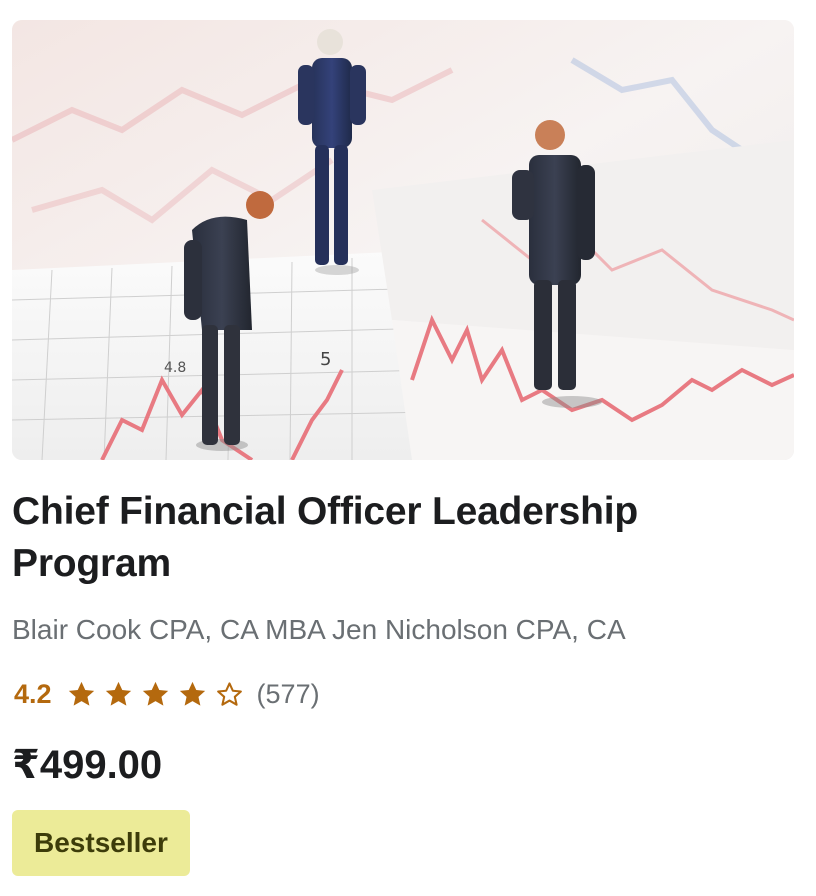 The height and width of the screenshot is (896, 816). I want to click on badge-label: Bestseller, so click(101, 842).